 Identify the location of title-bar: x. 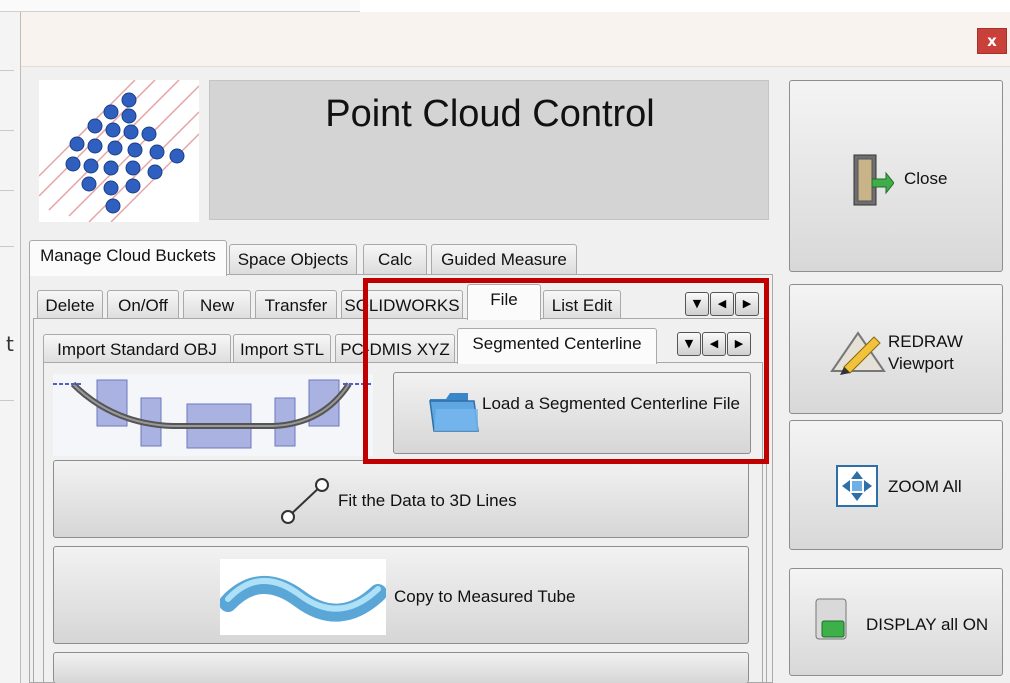
(515, 39).